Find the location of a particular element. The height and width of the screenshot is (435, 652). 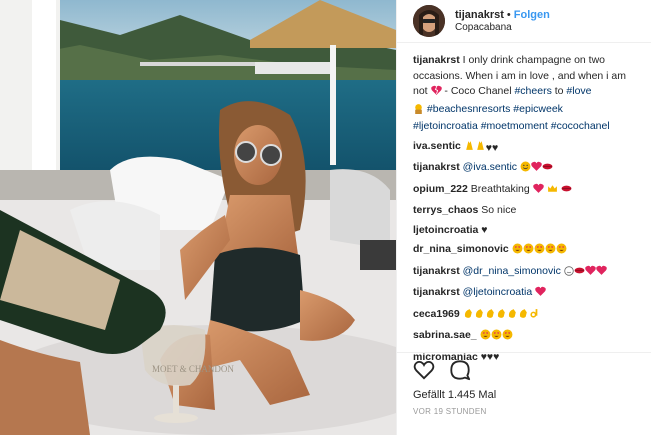

svg-text: MOET & CHANDON is located at coordinates (193, 369).